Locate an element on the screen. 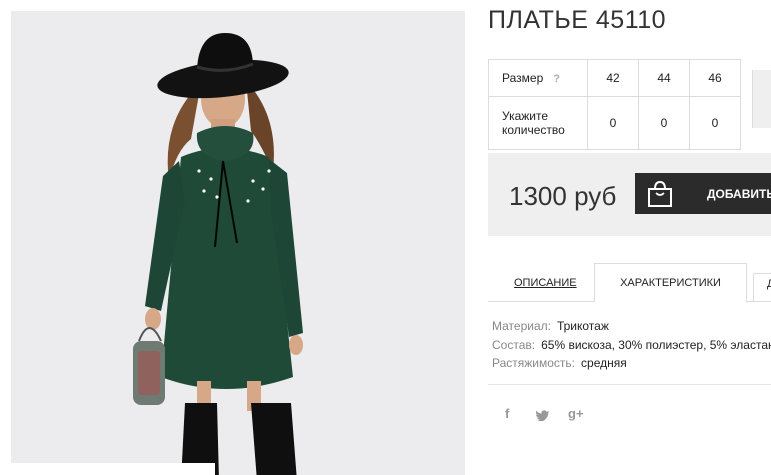  size-option-44: 44 is located at coordinates (664, 78).